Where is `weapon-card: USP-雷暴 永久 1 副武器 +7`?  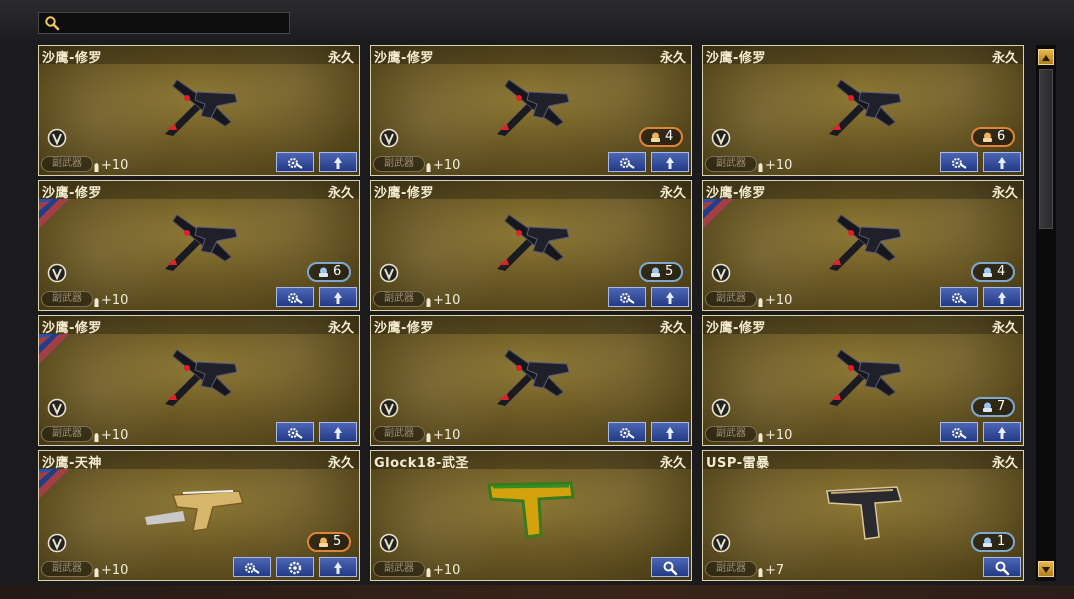 weapon-card: USP-雷暴 永久 1 副武器 +7 is located at coordinates (863, 515).